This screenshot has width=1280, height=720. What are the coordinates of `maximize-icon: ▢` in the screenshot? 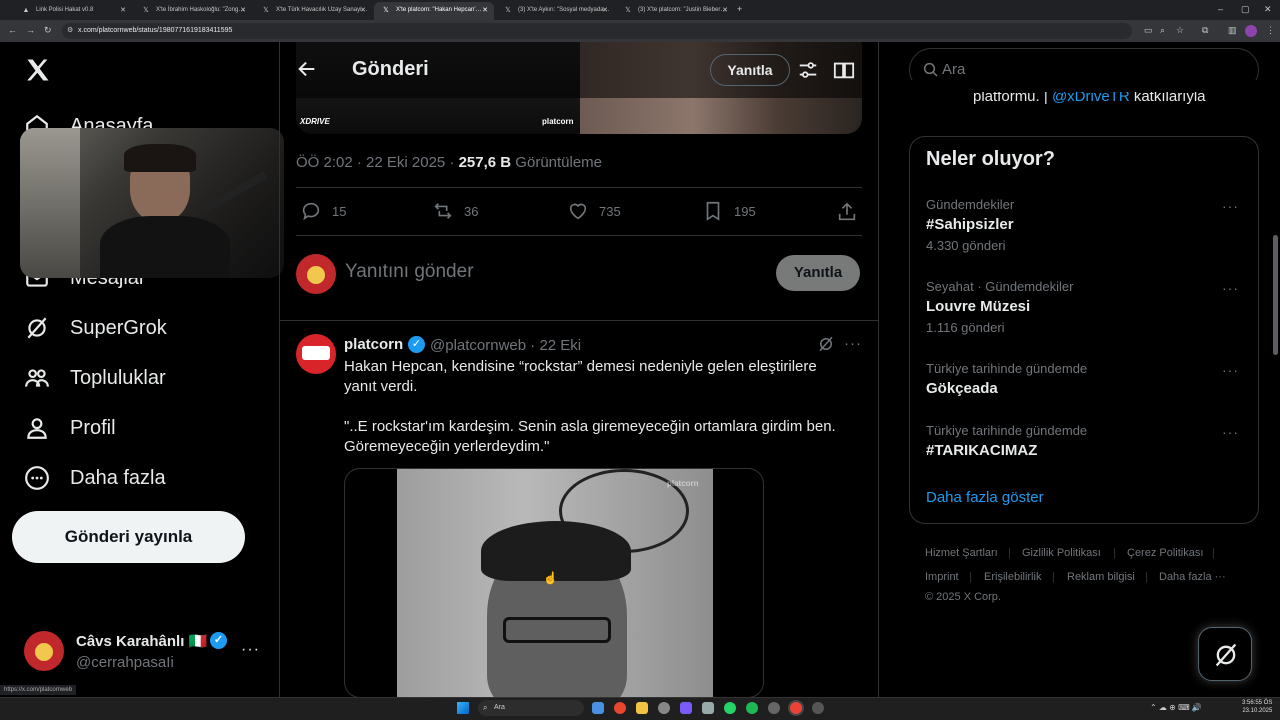 It's located at (1245, 9).